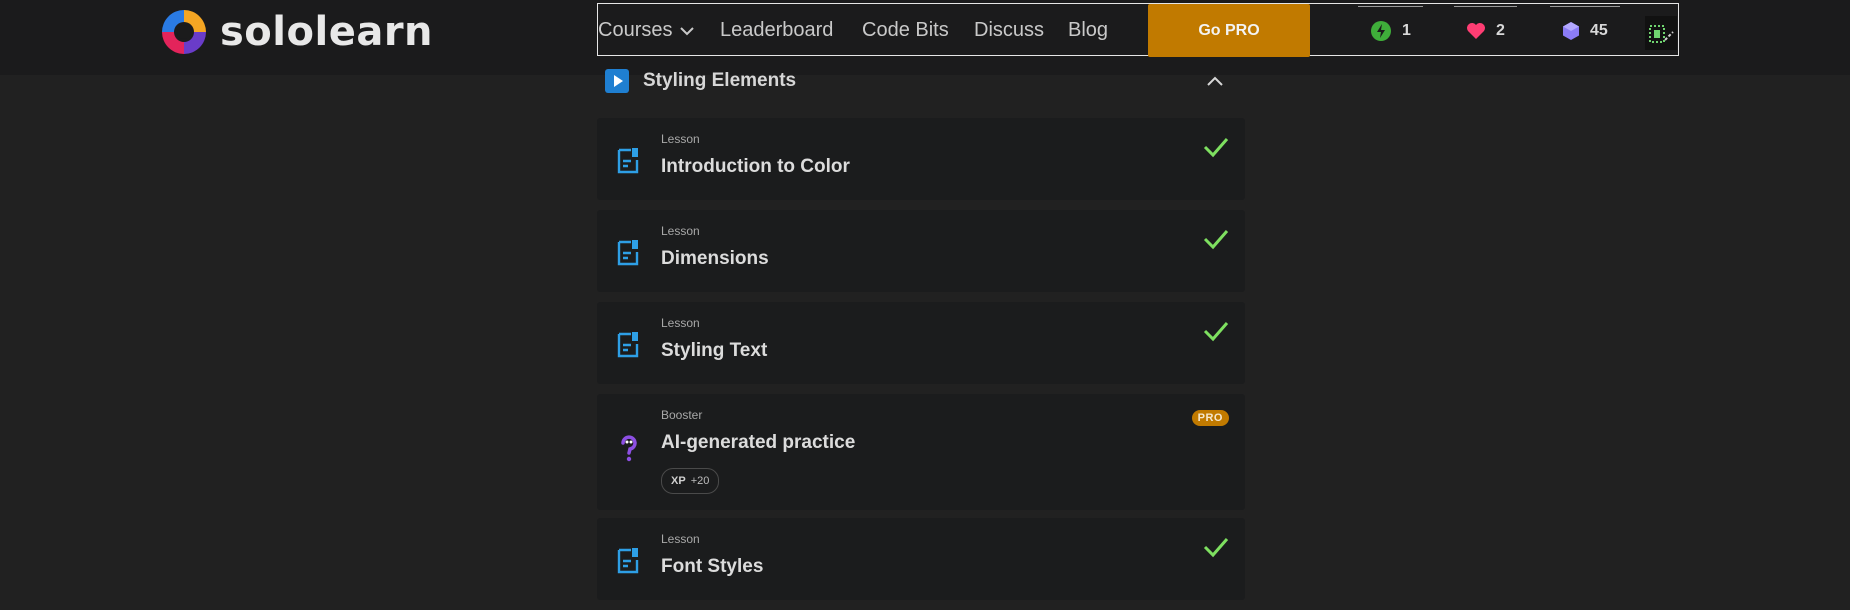 This screenshot has width=1850, height=610. I want to click on sololearn-logo: sololearn, so click(296, 32).